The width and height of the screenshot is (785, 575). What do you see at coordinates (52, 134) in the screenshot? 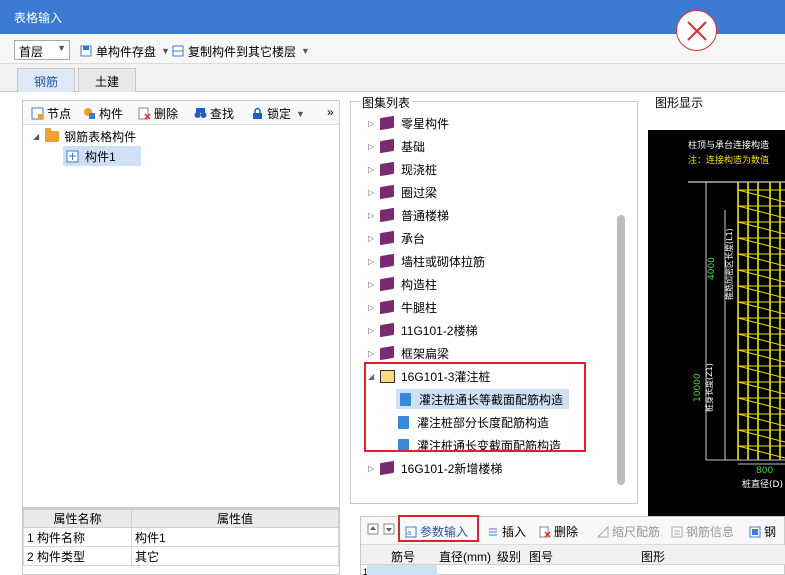
I see `folder-icon` at bounding box center [52, 134].